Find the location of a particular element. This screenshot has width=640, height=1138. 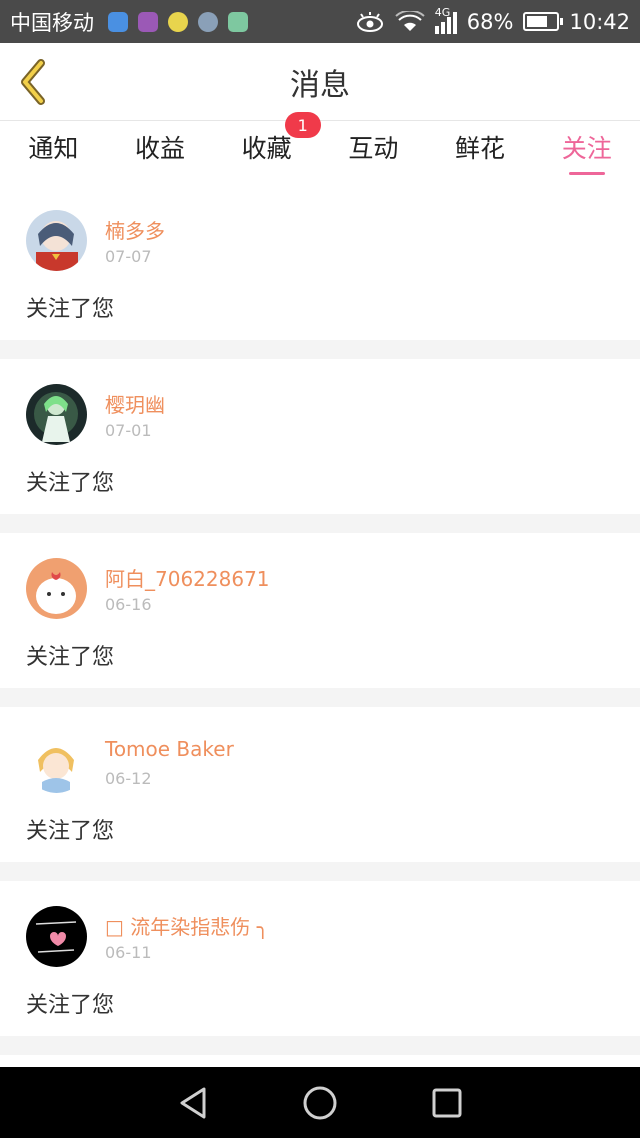

list-item: 樱玥幽 07-01 关注了您 is located at coordinates (320, 436).